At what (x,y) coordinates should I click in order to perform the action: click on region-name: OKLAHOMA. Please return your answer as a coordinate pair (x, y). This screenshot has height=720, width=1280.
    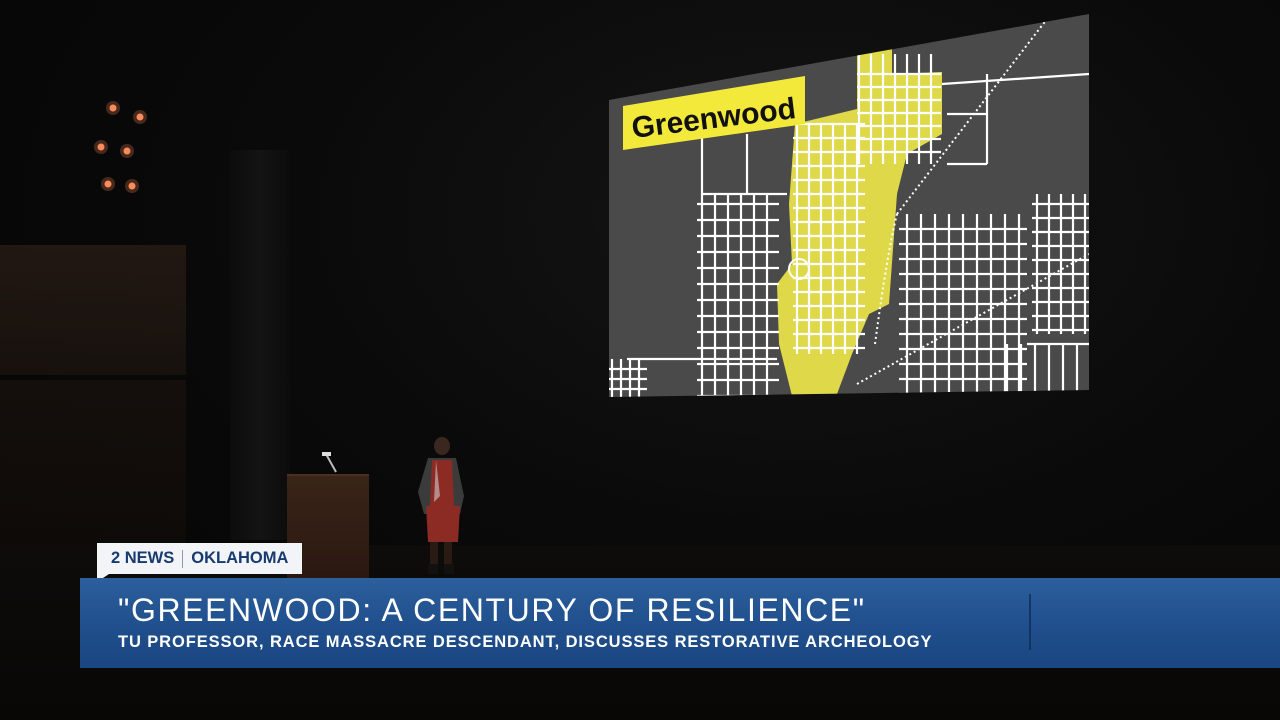
    Looking at the image, I should click on (240, 558).